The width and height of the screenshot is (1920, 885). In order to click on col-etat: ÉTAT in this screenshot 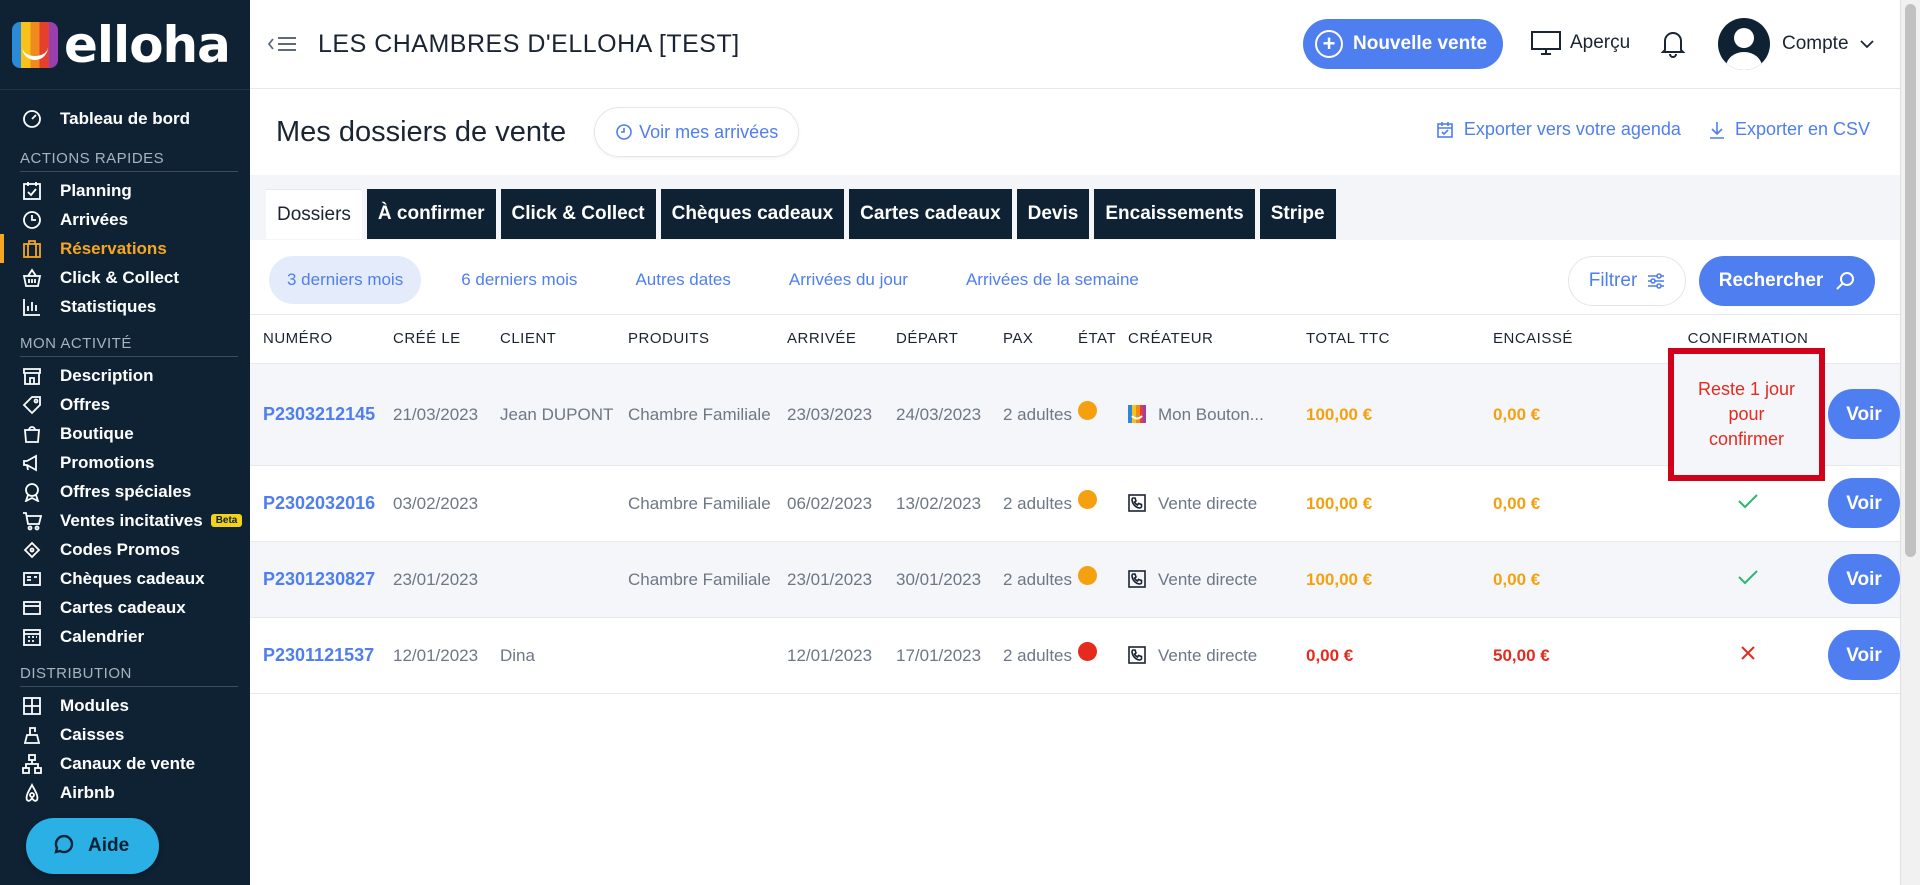, I will do `click(1103, 339)`.